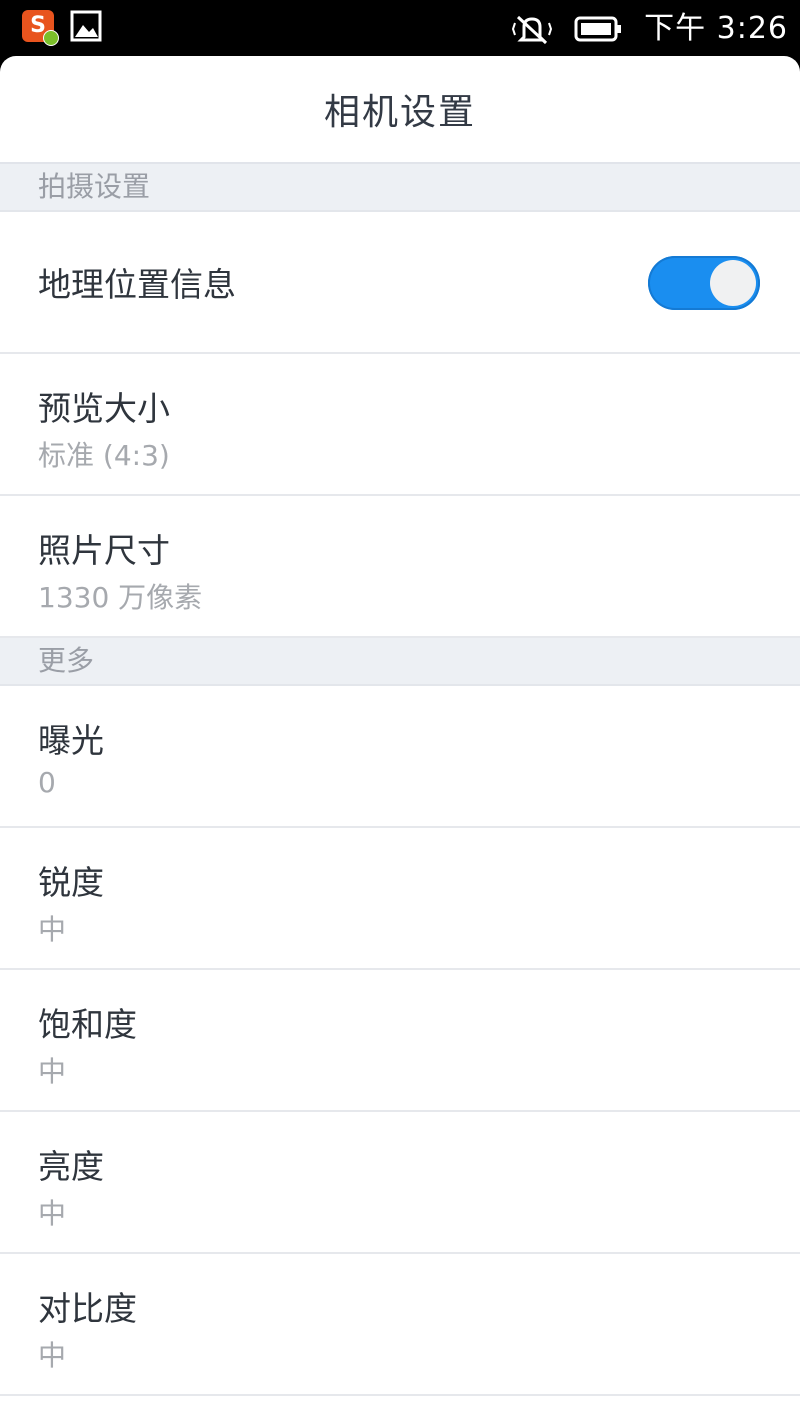  I want to click on settings-item-label: 曝光, so click(71, 740).